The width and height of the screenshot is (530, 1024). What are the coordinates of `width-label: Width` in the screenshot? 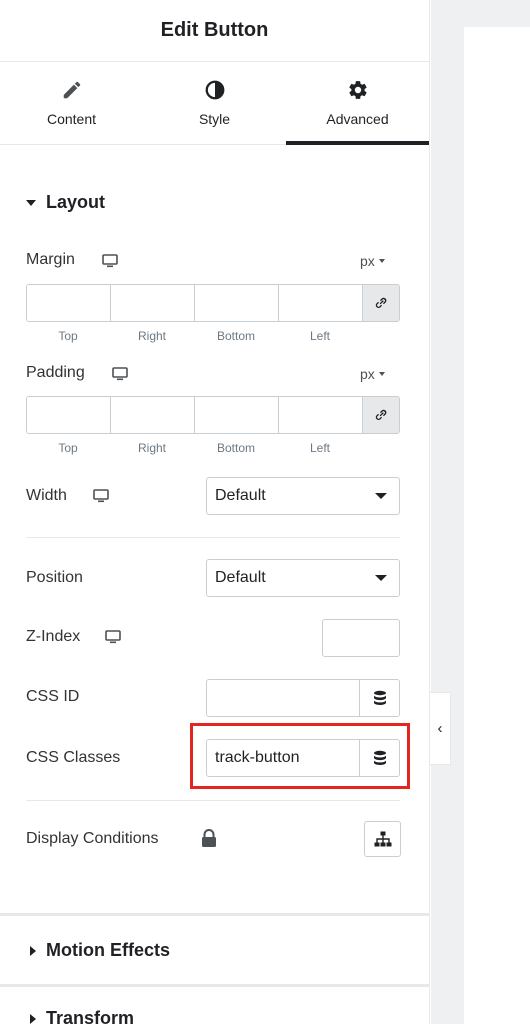 It's located at (46, 495).